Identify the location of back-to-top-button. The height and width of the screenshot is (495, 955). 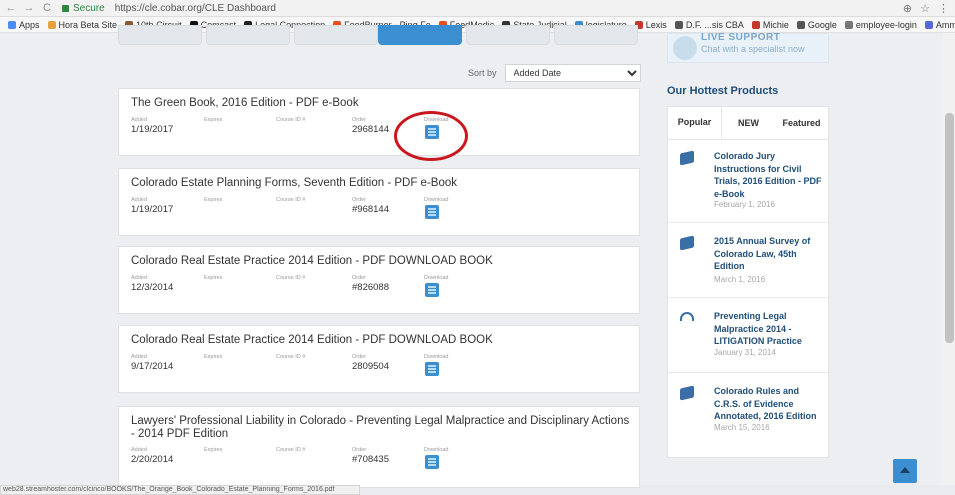
(905, 471).